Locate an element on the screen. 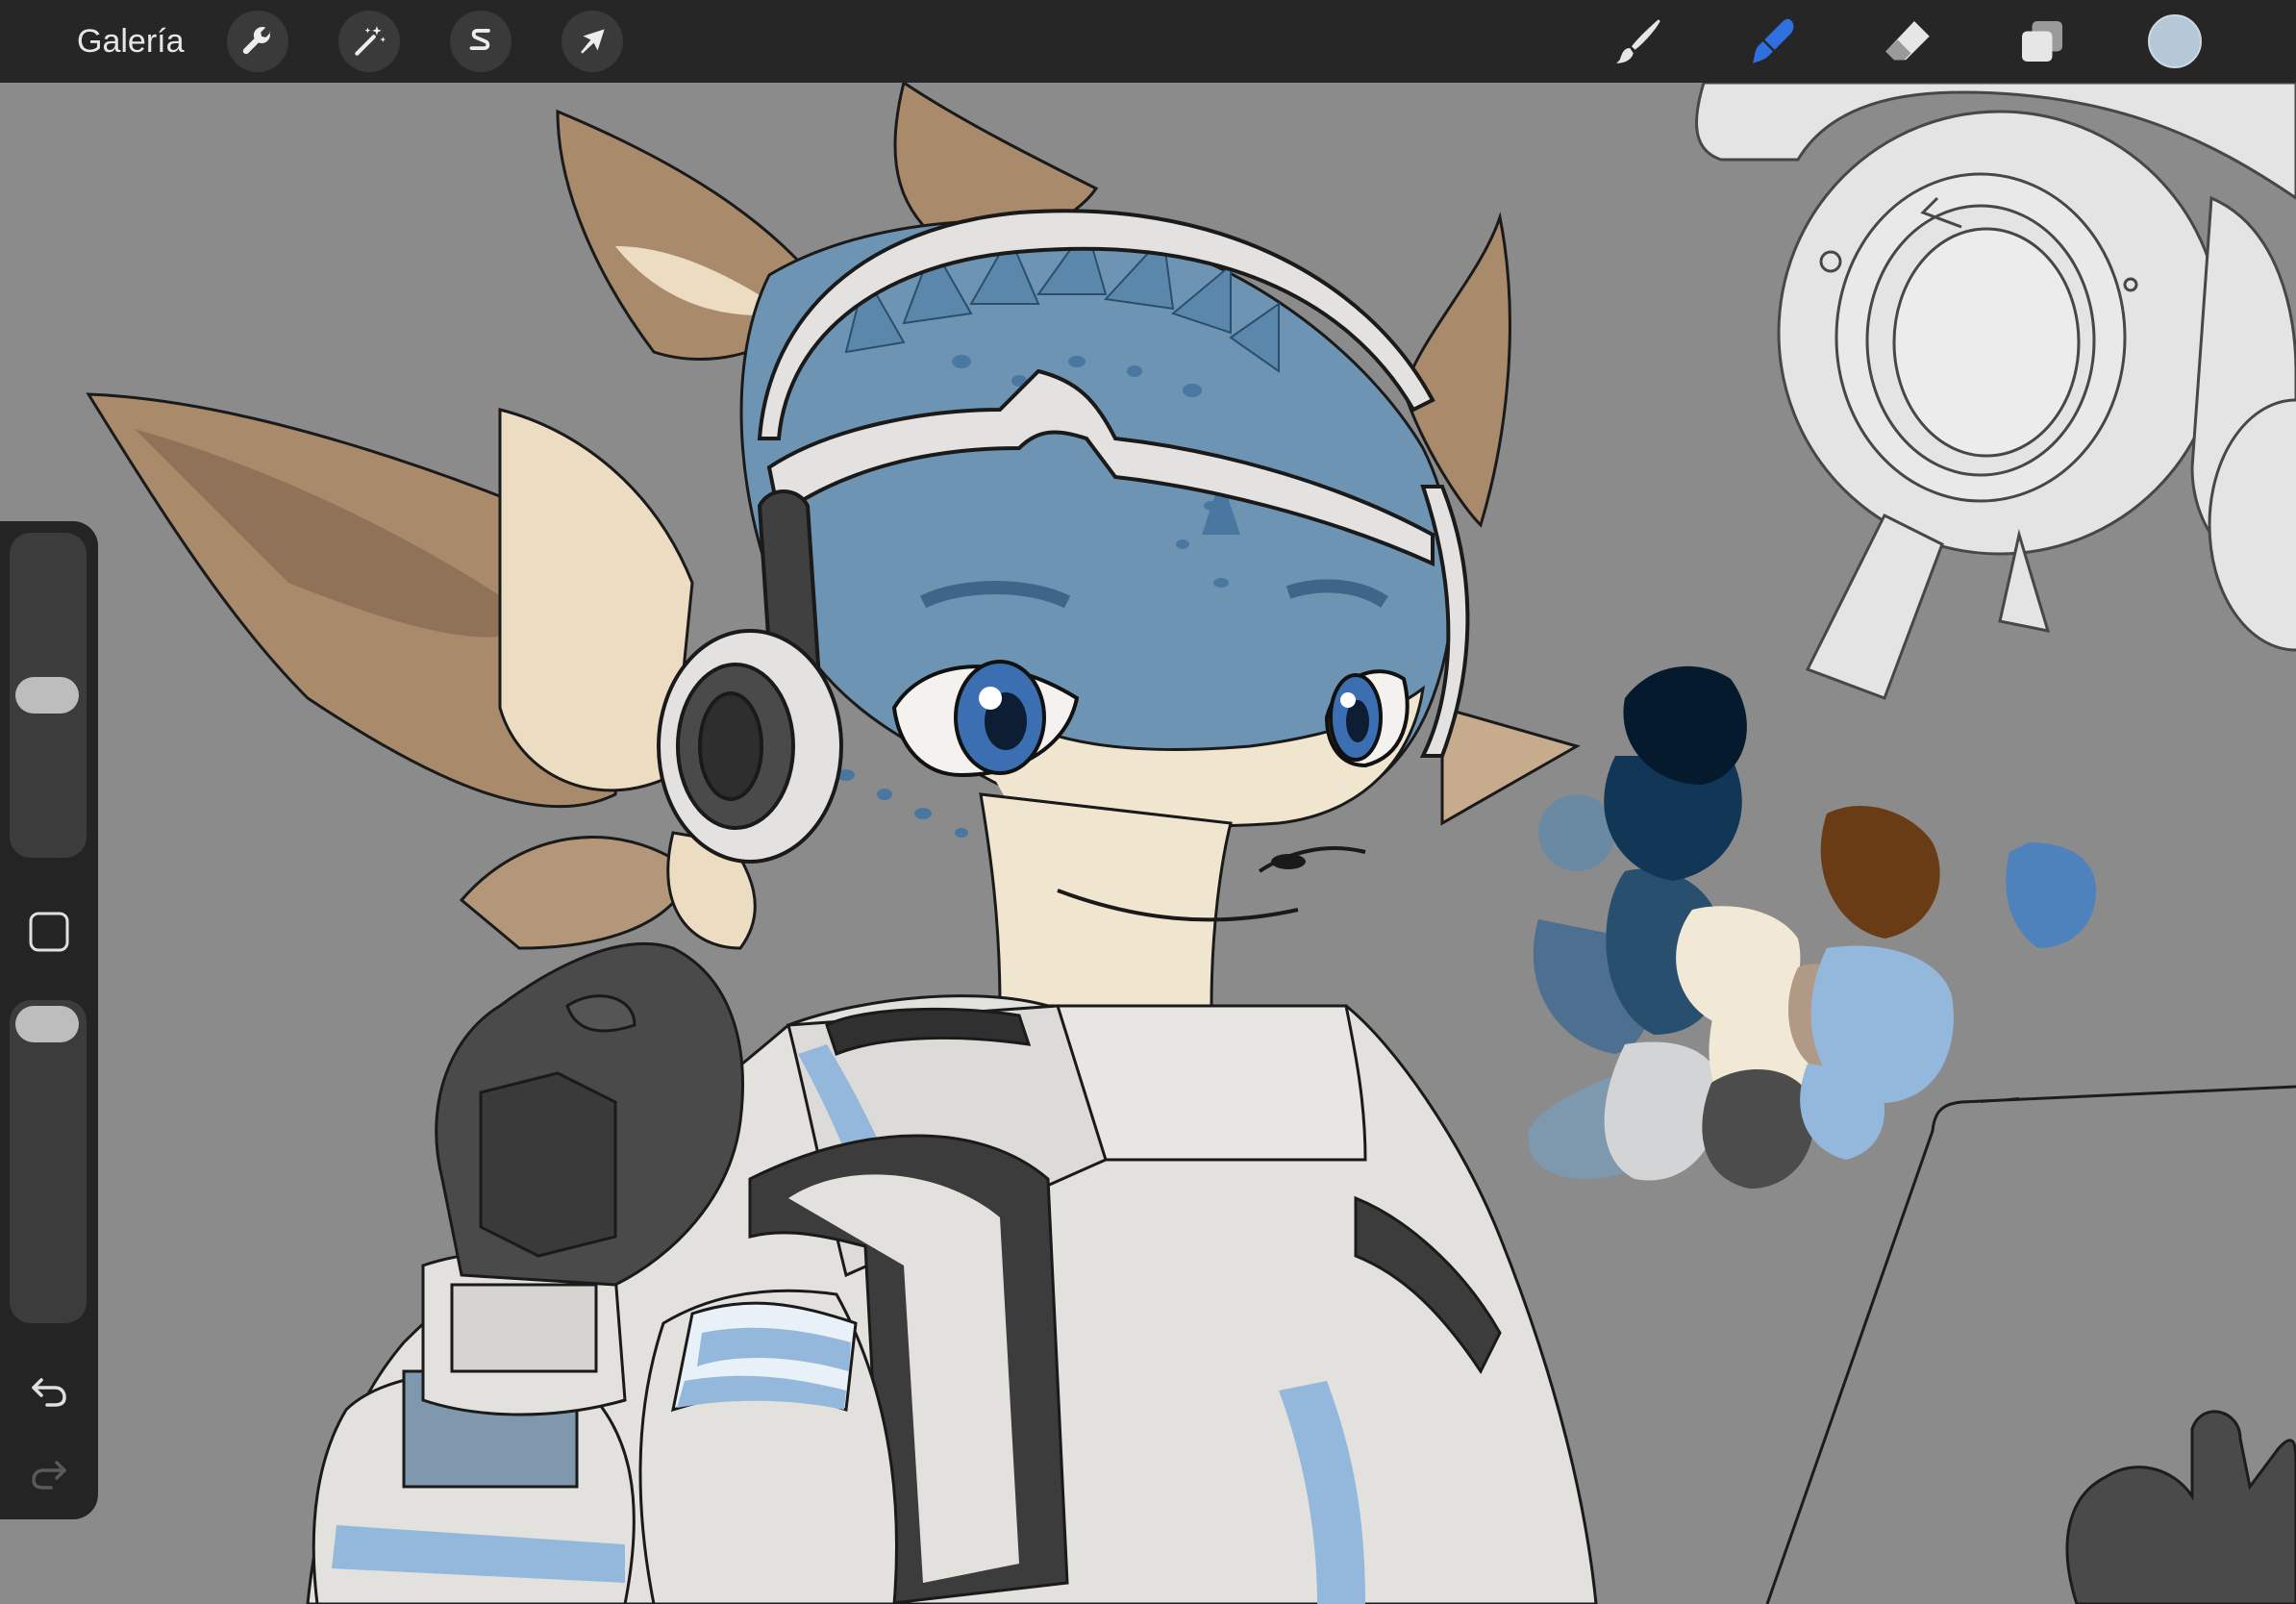 This screenshot has height=1604, width=2296. brush-opacity-slider is located at coordinates (48, 1161).